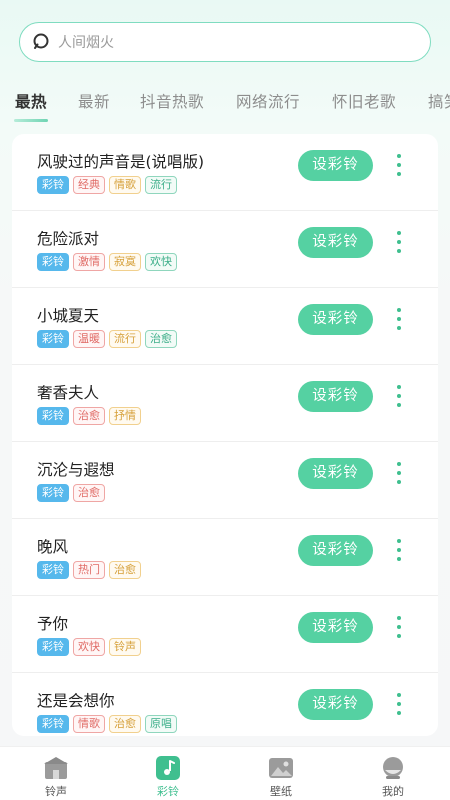 This screenshot has height=800, width=450. I want to click on nav-profile: 我的, so click(393, 773).